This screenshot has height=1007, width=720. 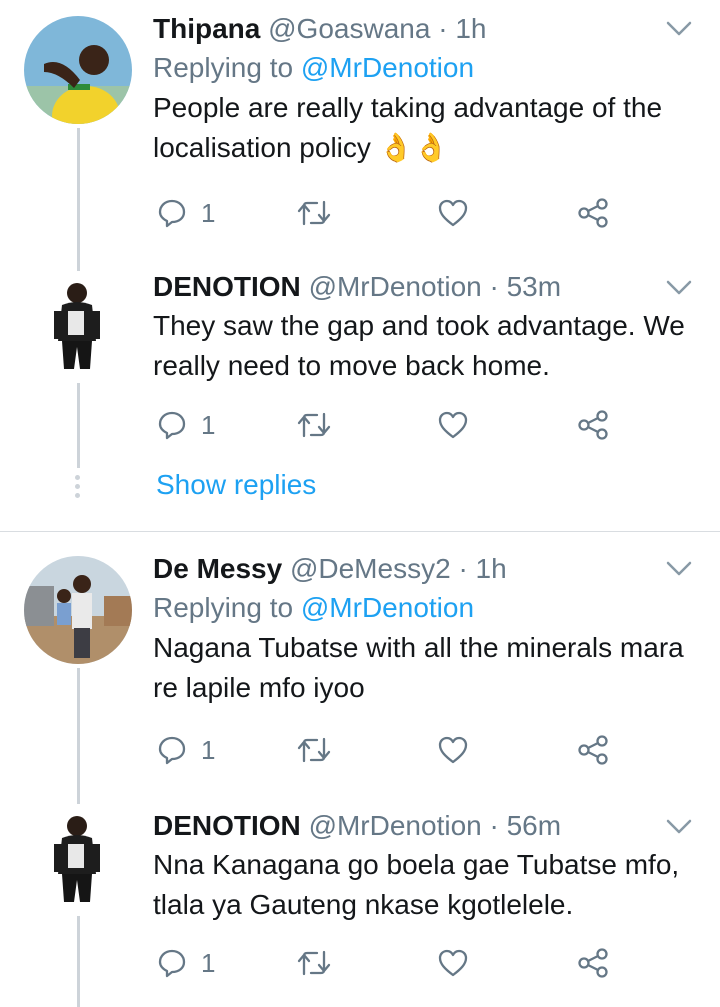 I want to click on thread-dots, so click(x=78, y=488).